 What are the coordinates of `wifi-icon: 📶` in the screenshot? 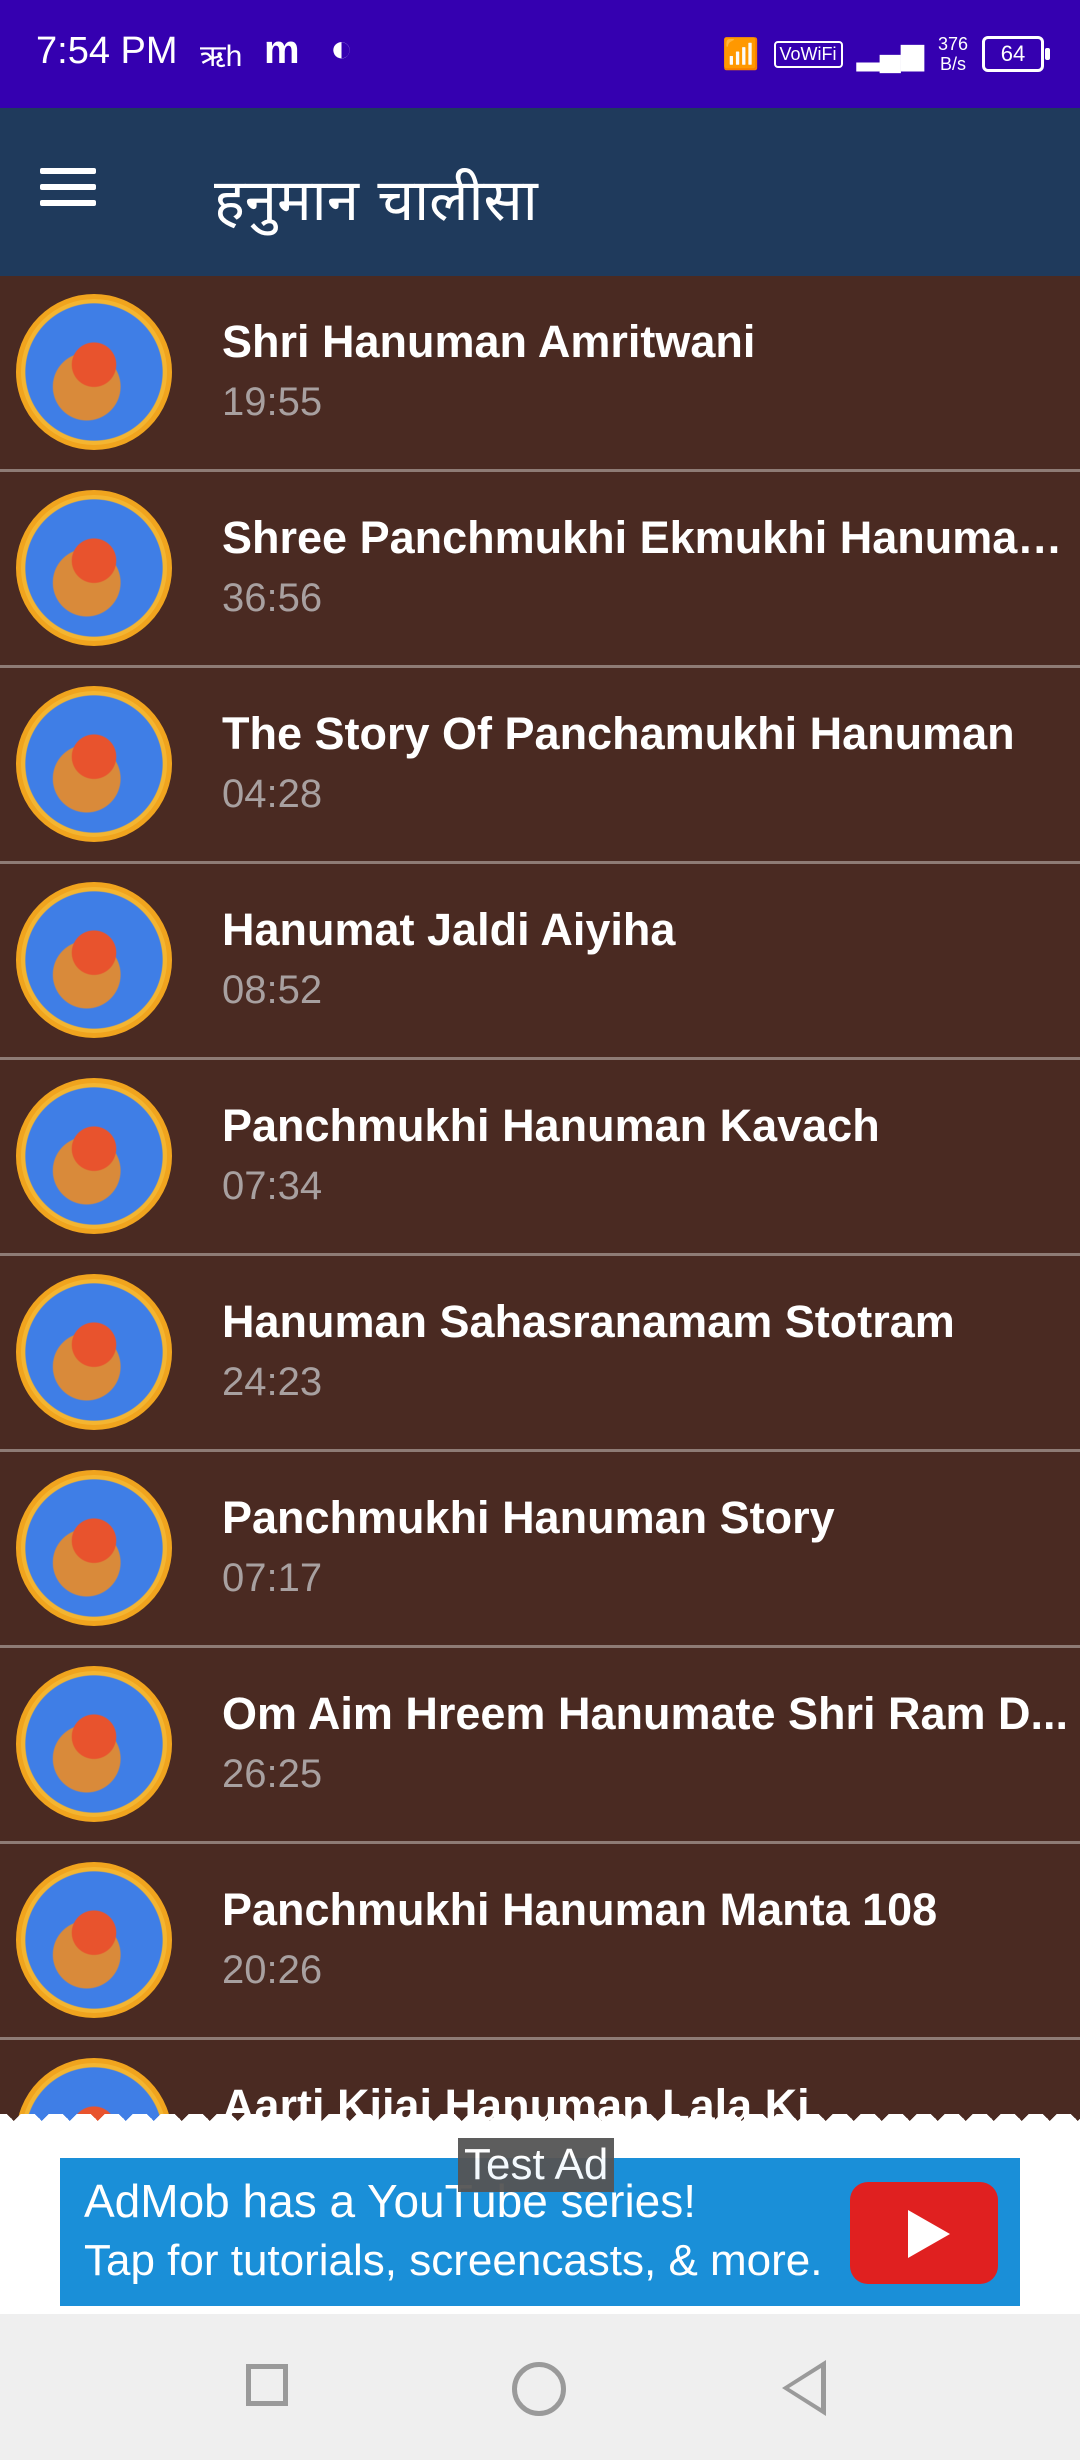 It's located at (741, 54).